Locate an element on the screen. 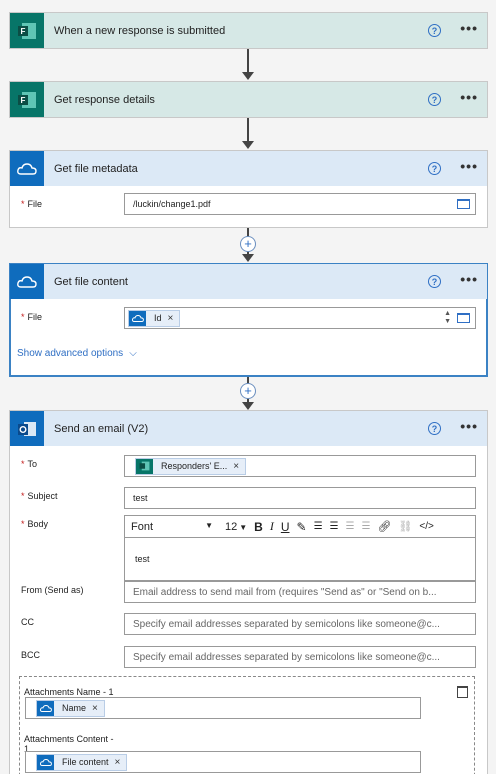 This screenshot has width=496, height=774. pen-icon: ✎ is located at coordinates (302, 527).